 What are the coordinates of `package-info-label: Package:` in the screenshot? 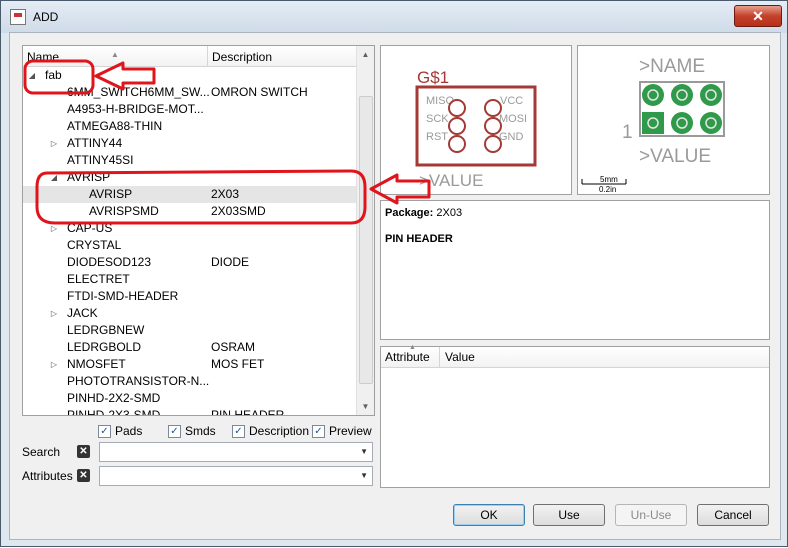 It's located at (409, 213).